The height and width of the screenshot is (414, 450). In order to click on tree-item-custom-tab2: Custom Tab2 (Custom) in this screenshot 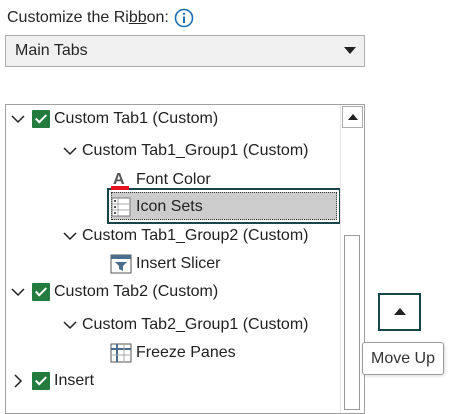, I will do `click(114, 292)`.